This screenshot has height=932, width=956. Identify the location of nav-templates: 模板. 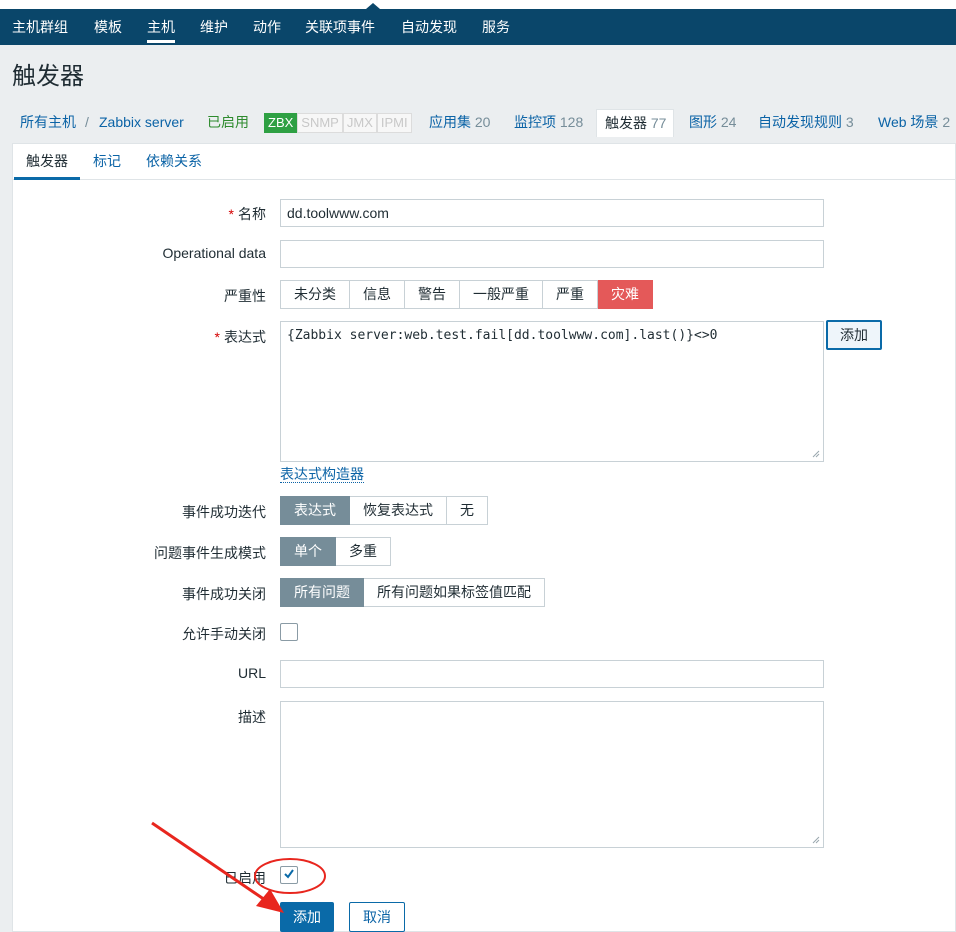
(108, 27).